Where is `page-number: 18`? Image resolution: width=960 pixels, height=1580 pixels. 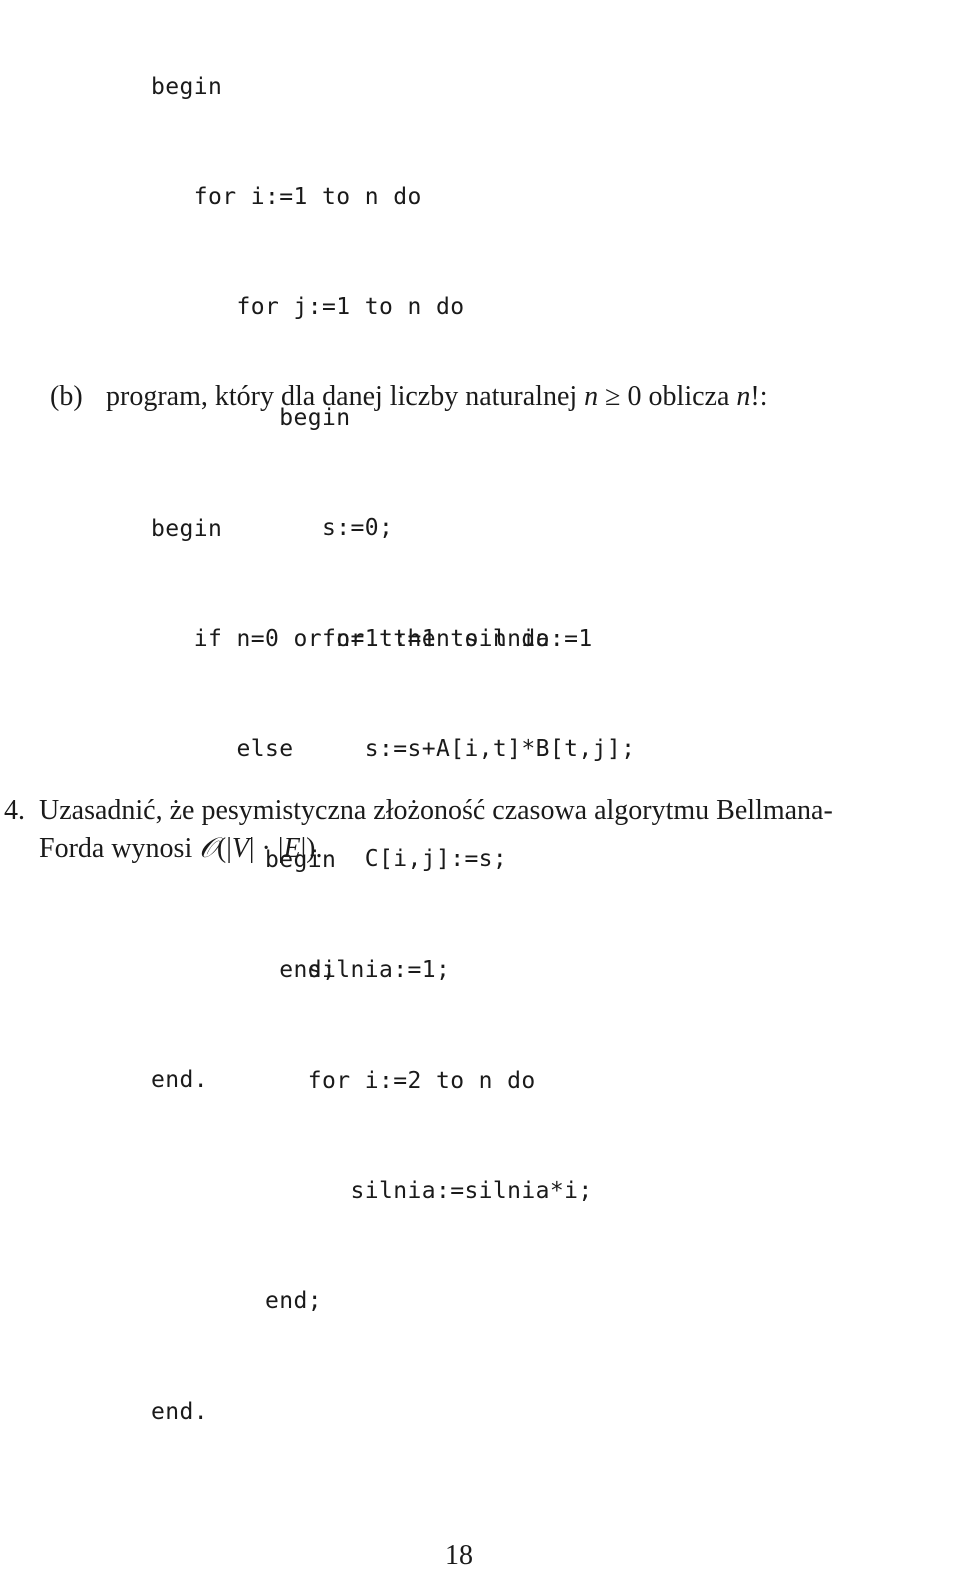
page-number: 18 is located at coordinates (459, 1555).